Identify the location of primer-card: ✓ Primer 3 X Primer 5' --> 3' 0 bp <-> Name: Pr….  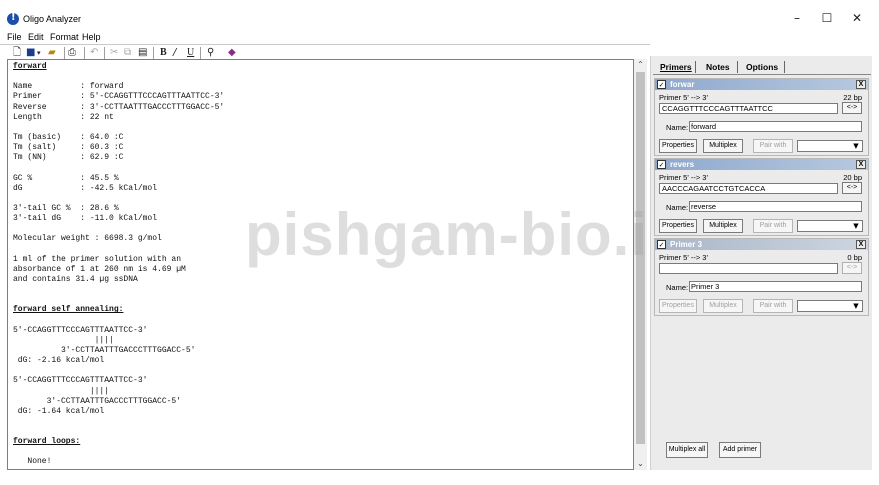
(761, 277).